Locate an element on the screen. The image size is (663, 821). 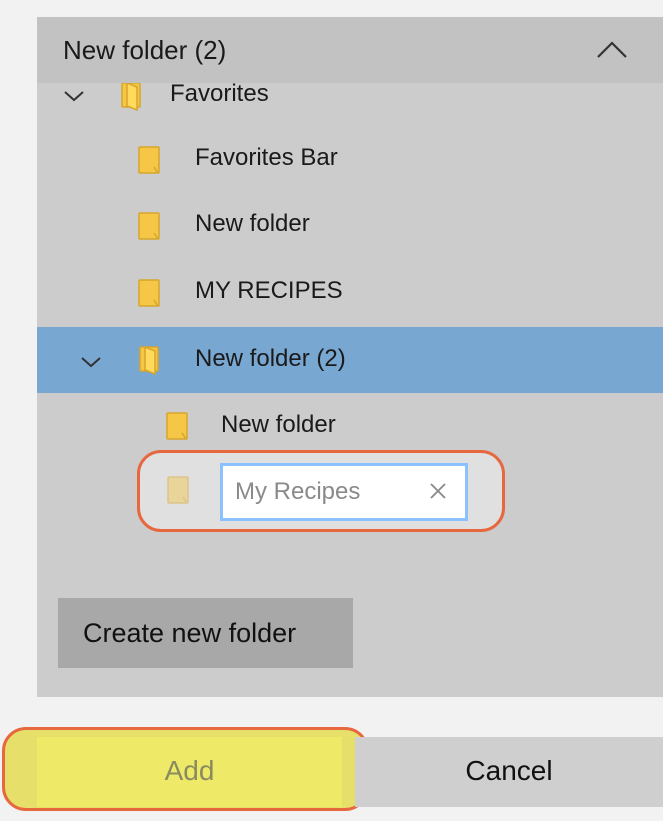
cancel-button: Cancel is located at coordinates (509, 772).